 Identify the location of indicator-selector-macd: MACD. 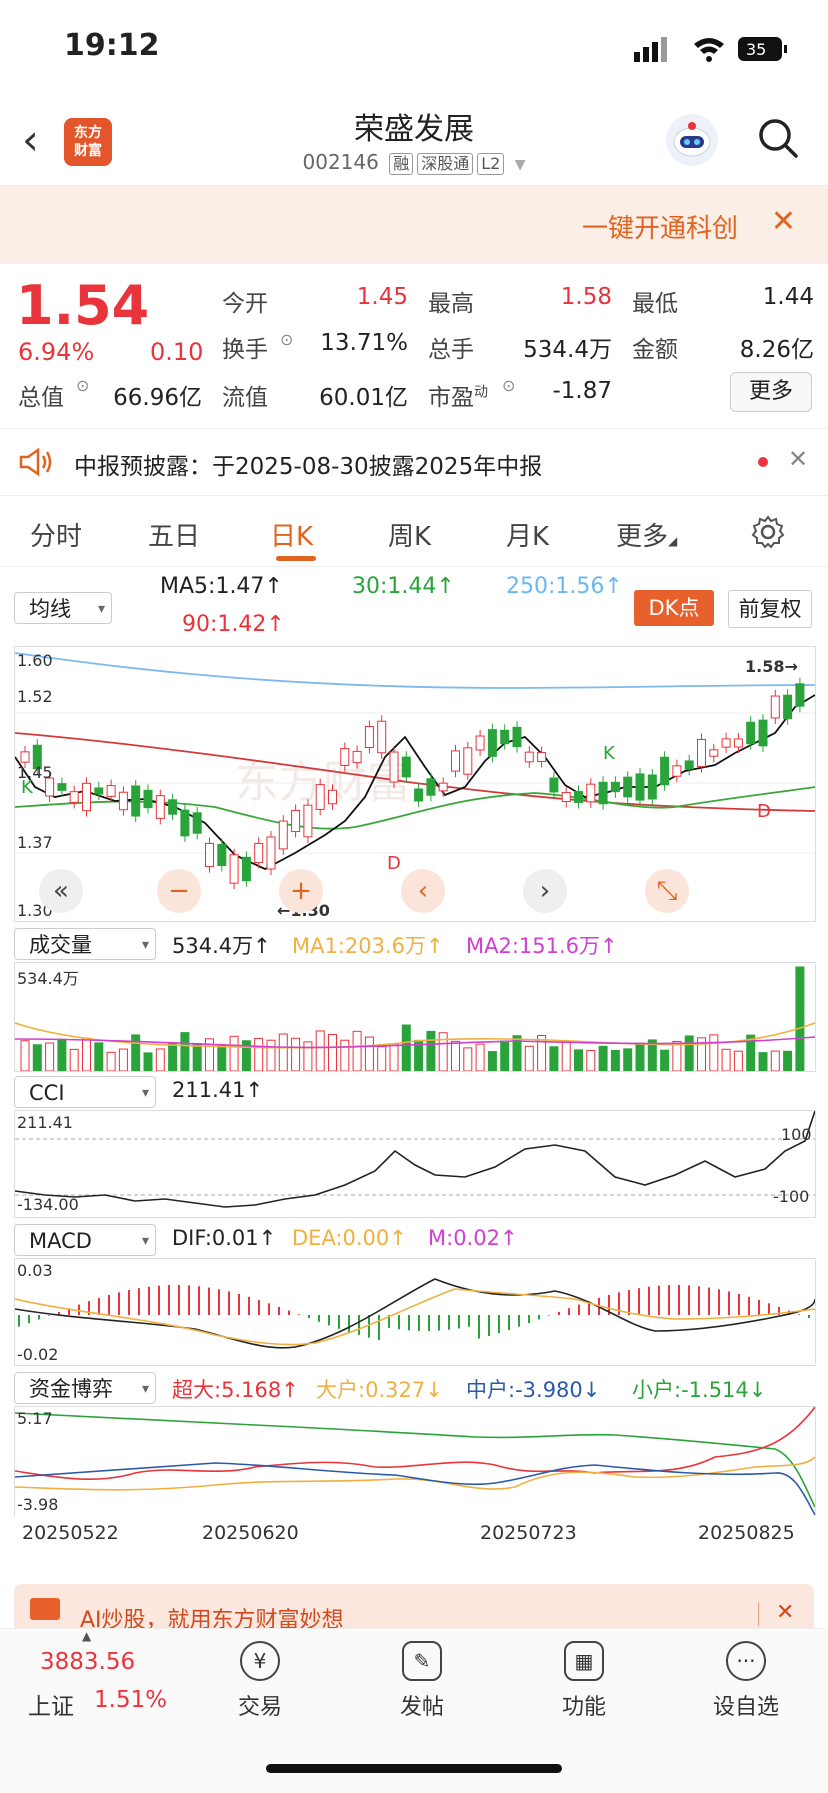
(85, 1240).